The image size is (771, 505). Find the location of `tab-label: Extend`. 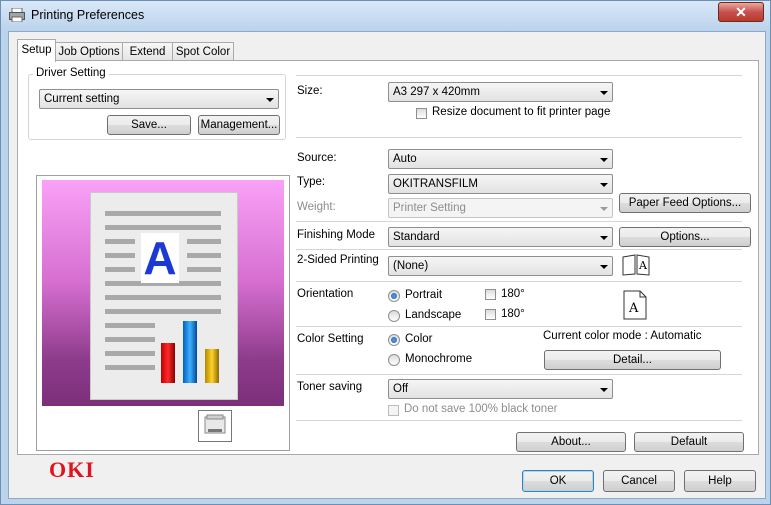

tab-label: Extend is located at coordinates (147, 52).